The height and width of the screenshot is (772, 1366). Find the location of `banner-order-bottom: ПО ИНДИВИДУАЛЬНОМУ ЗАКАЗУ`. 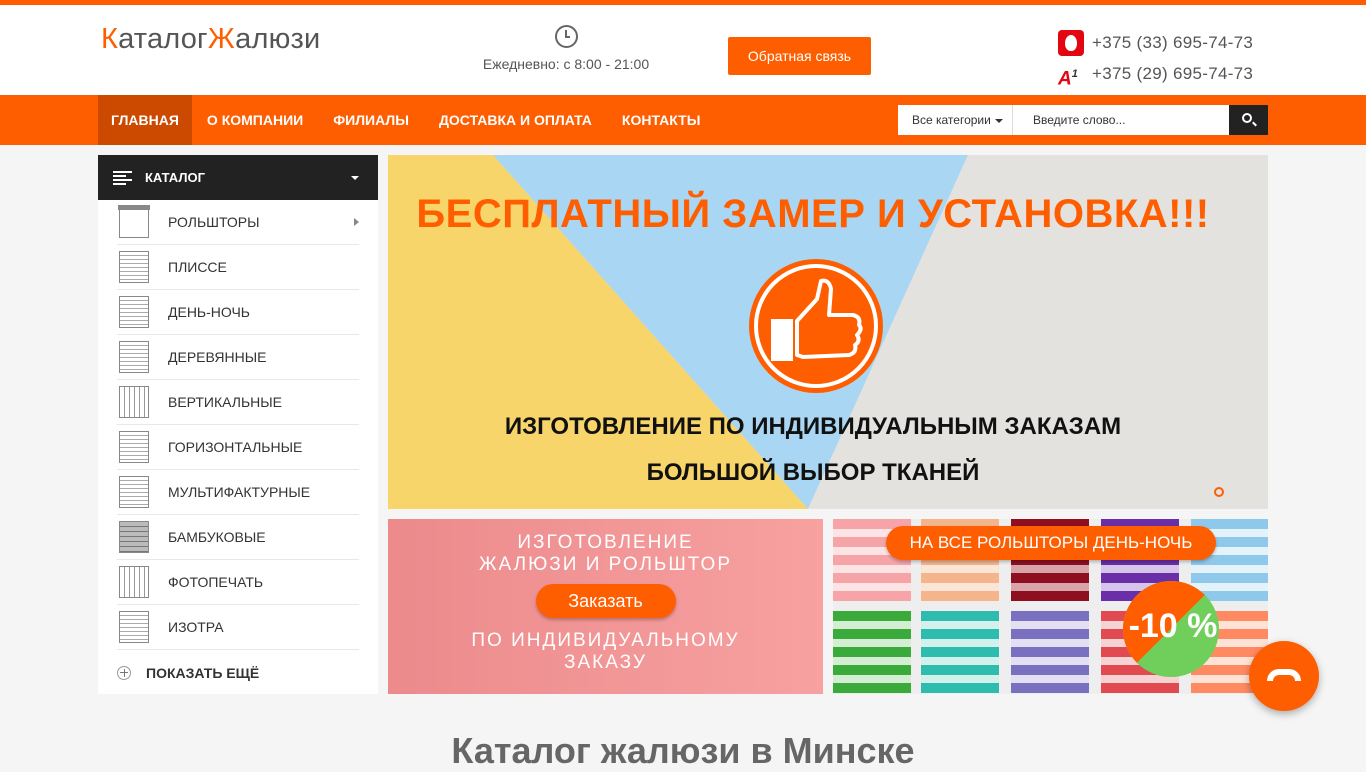

banner-order-bottom: ПО ИНДИВИДУАЛЬНОМУ ЗАКАЗУ is located at coordinates (605, 652).